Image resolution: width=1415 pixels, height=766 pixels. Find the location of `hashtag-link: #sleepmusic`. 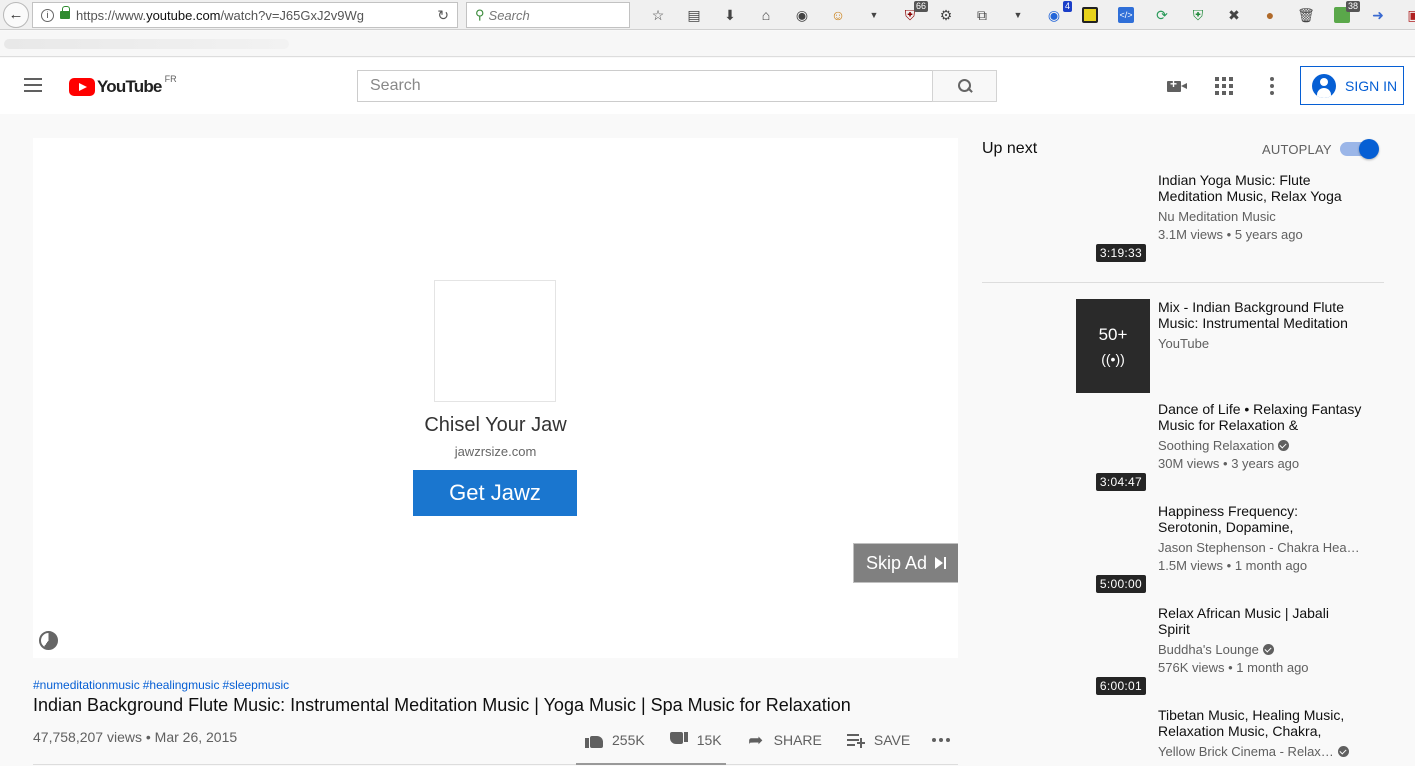

hashtag-link: #sleepmusic is located at coordinates (255, 685).